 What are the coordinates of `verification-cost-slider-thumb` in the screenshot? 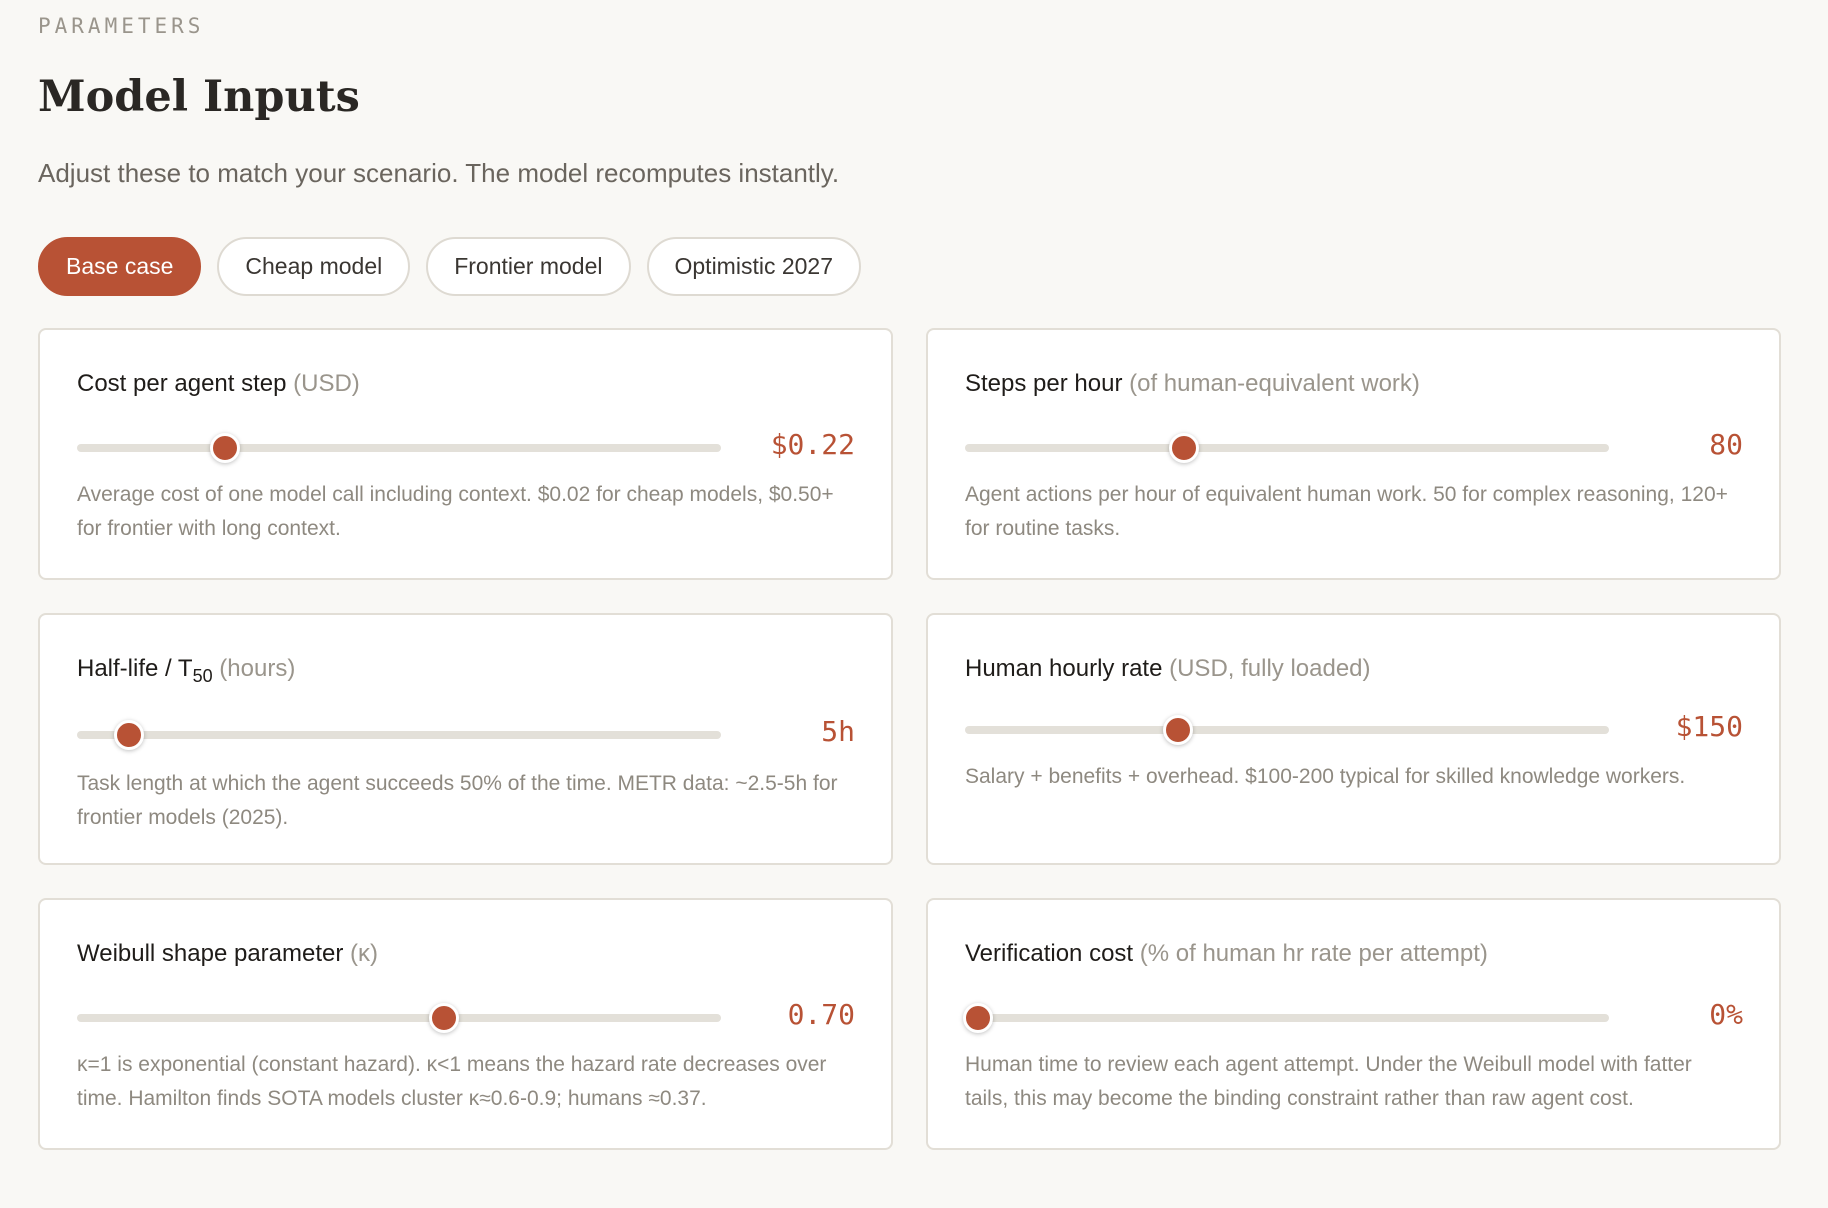 It's located at (977, 1018).